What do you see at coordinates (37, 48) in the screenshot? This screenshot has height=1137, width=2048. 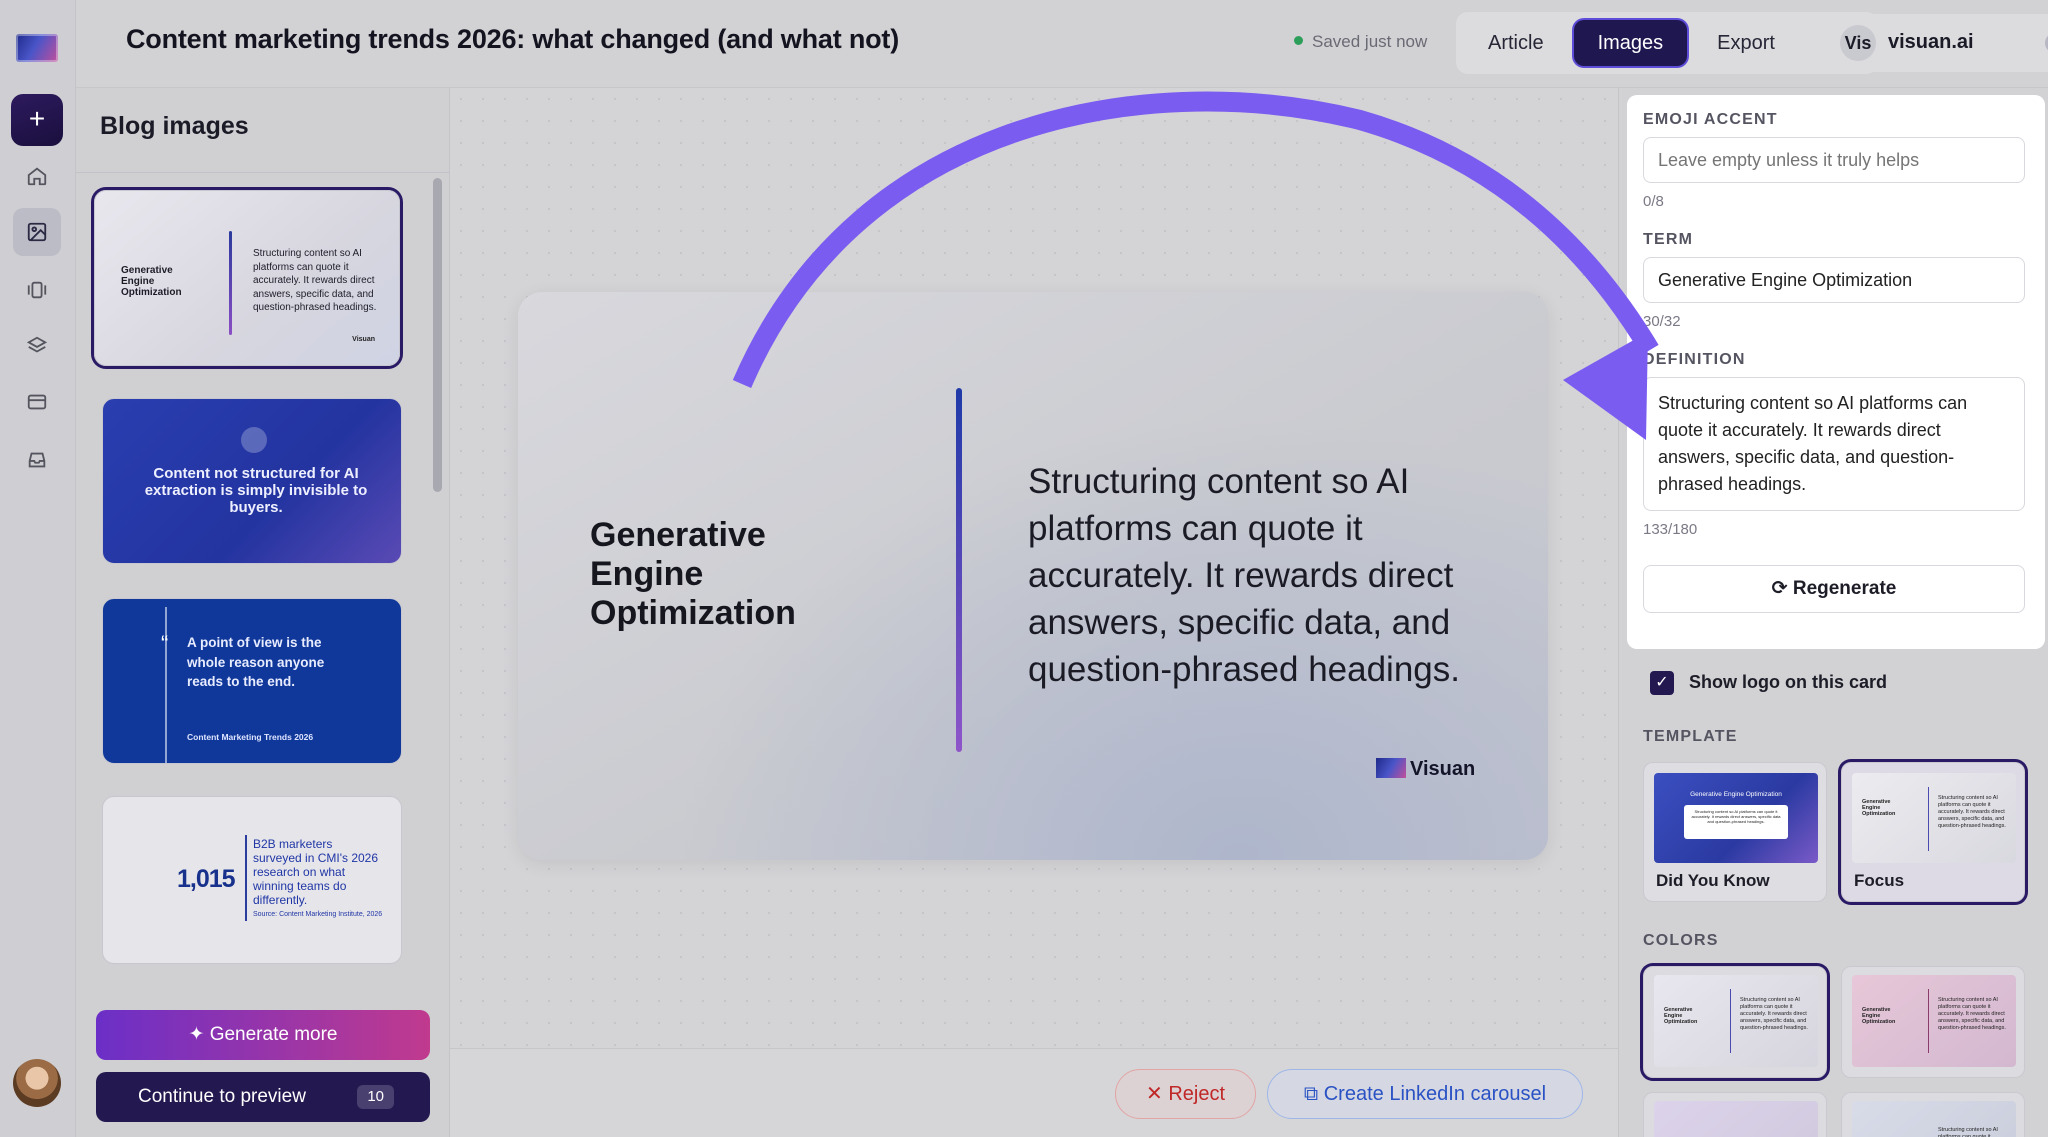 I see `app-logo` at bounding box center [37, 48].